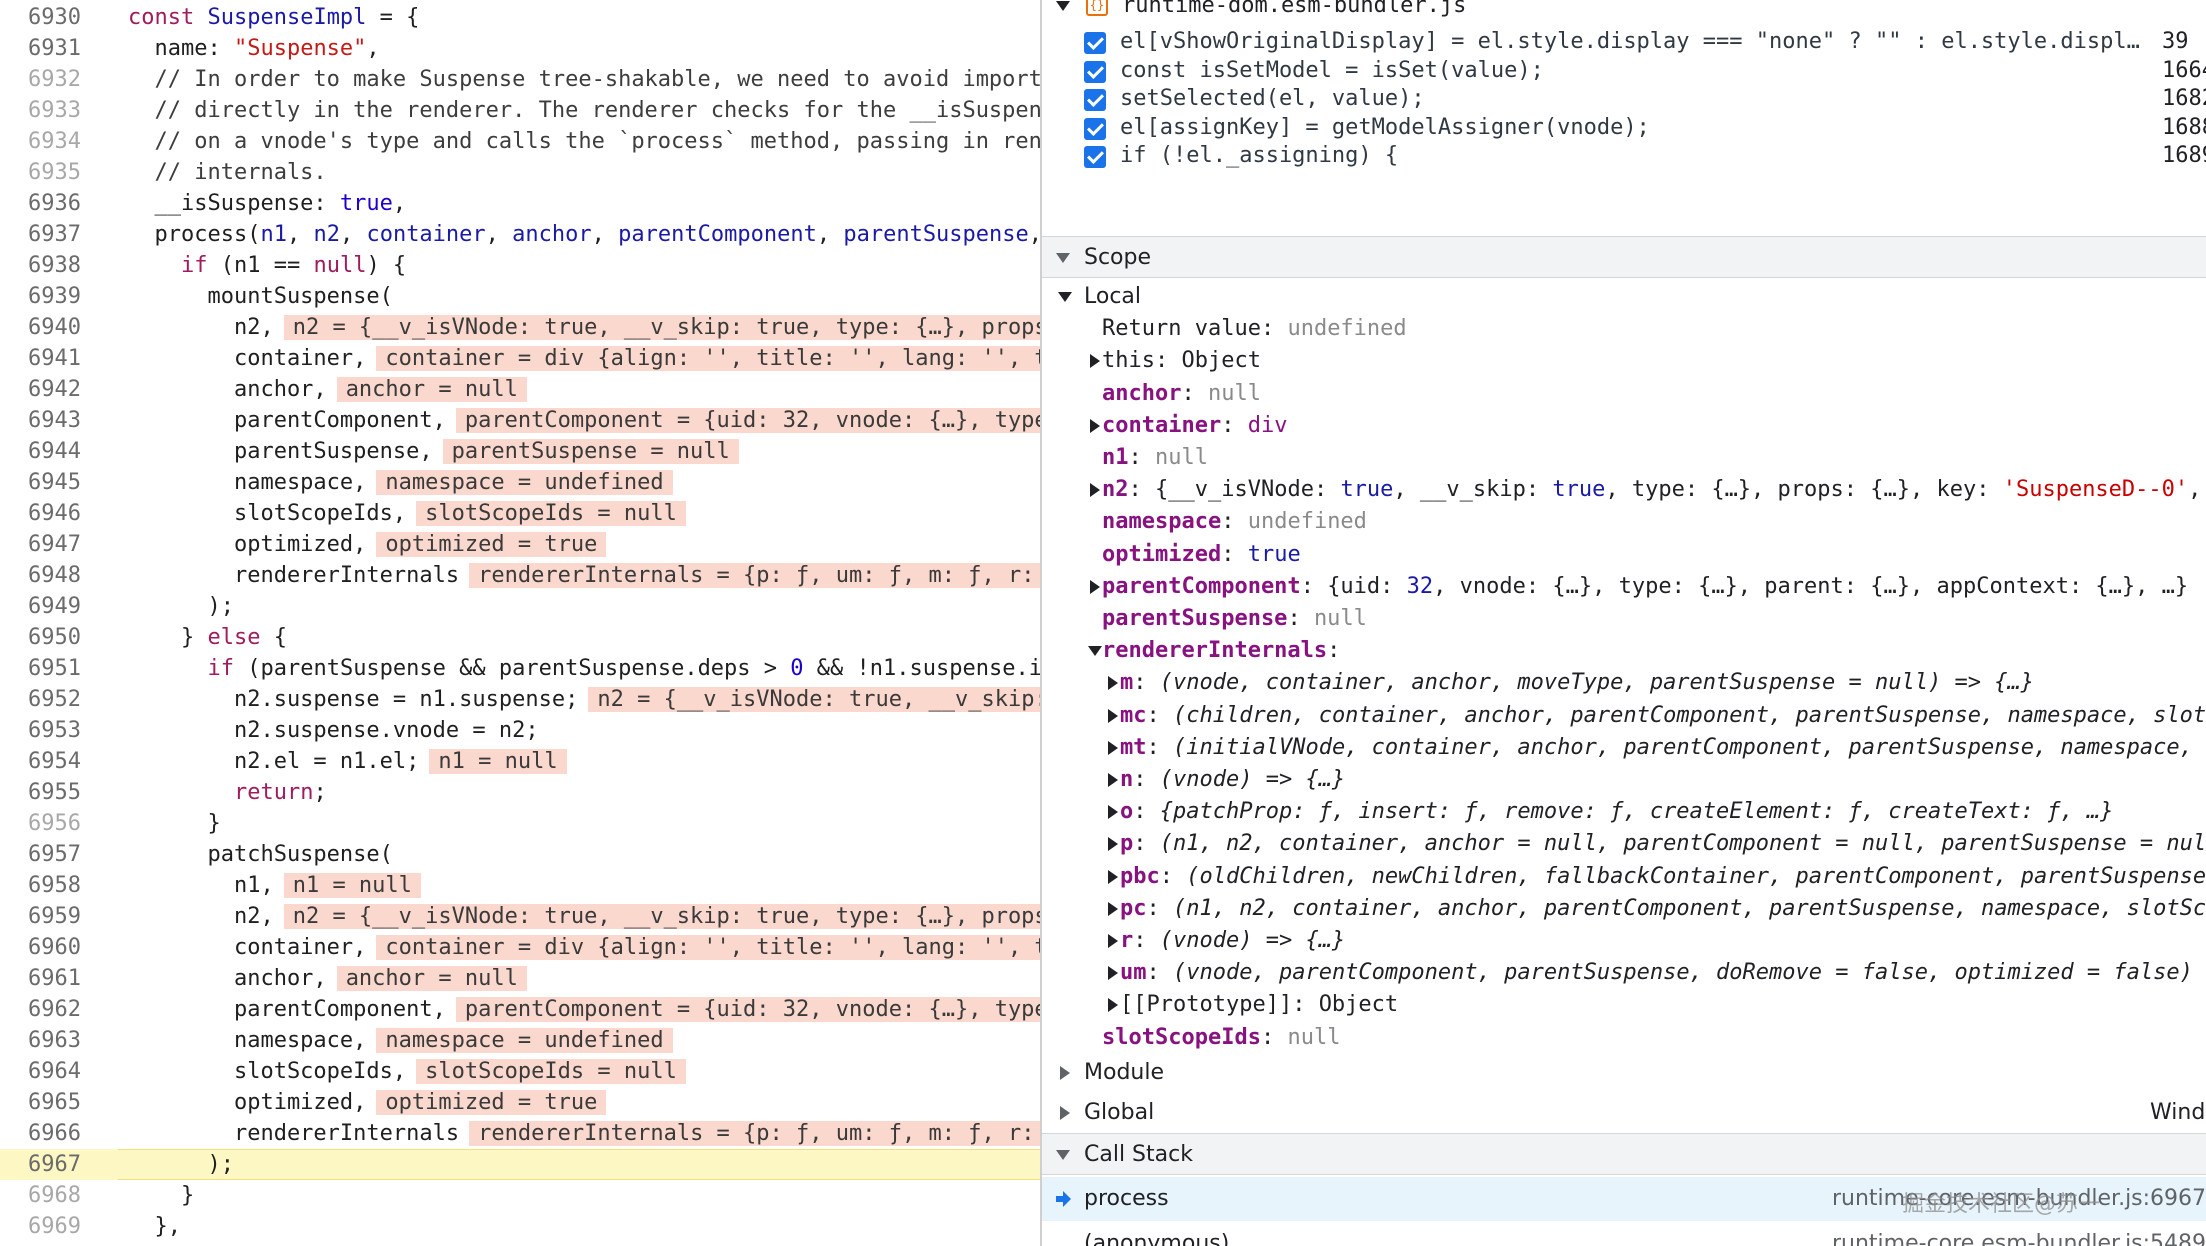  What do you see at coordinates (520, 296) in the screenshot?
I see `code-line: 6939 mountSuspense(` at bounding box center [520, 296].